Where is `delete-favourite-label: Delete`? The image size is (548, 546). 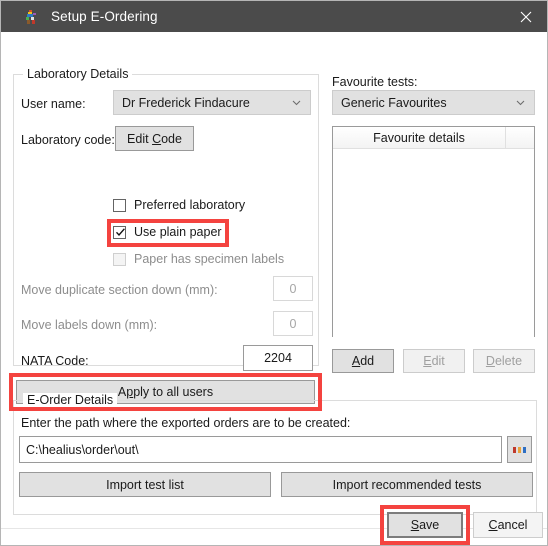
delete-favourite-label: Delete is located at coordinates (504, 361).